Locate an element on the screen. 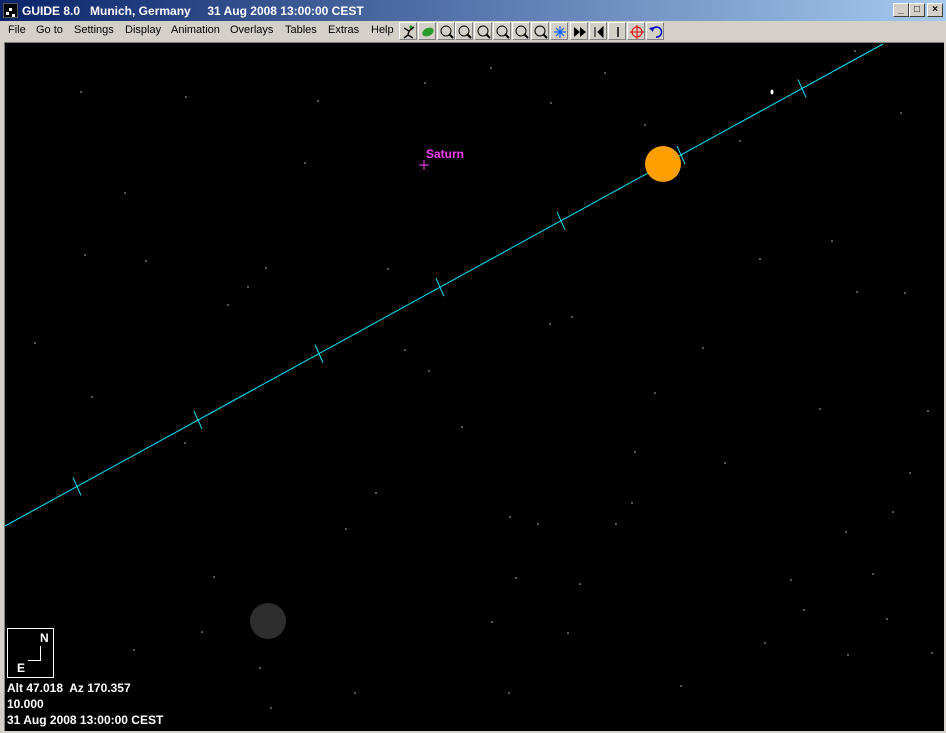 This screenshot has height=733, width=946. menu-settings: Settings is located at coordinates (94, 30).